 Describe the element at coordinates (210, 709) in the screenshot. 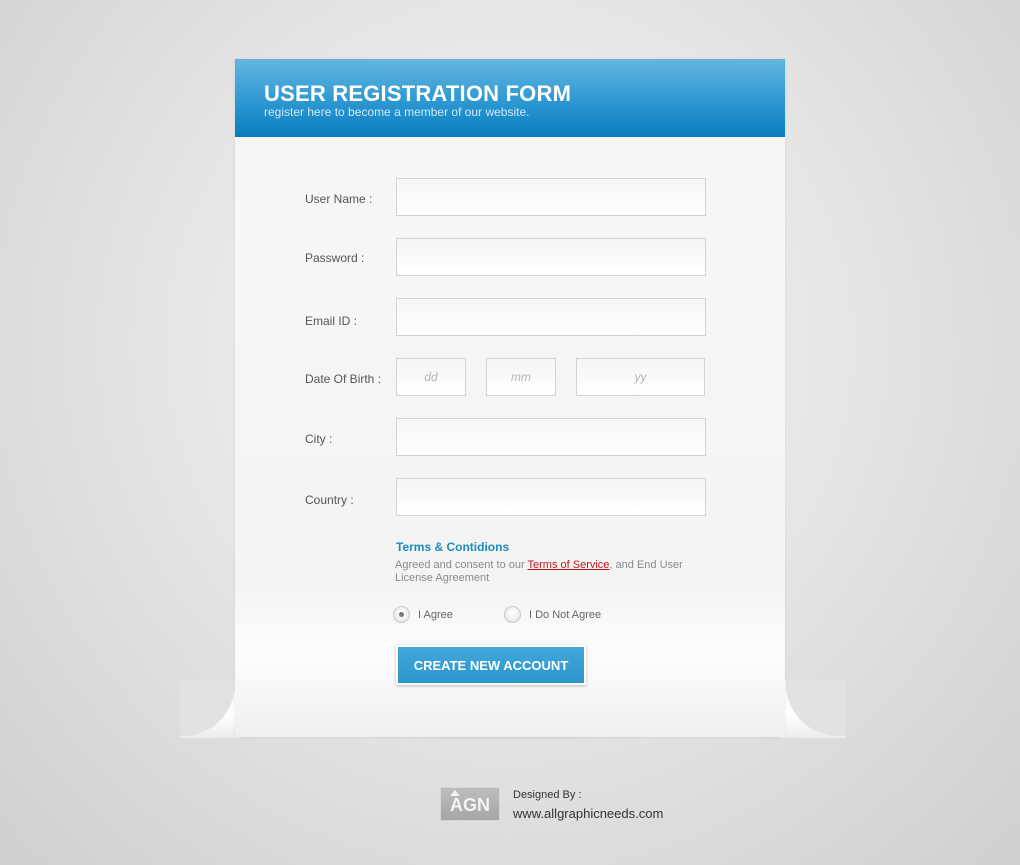

I see `paper-curl-left` at that location.